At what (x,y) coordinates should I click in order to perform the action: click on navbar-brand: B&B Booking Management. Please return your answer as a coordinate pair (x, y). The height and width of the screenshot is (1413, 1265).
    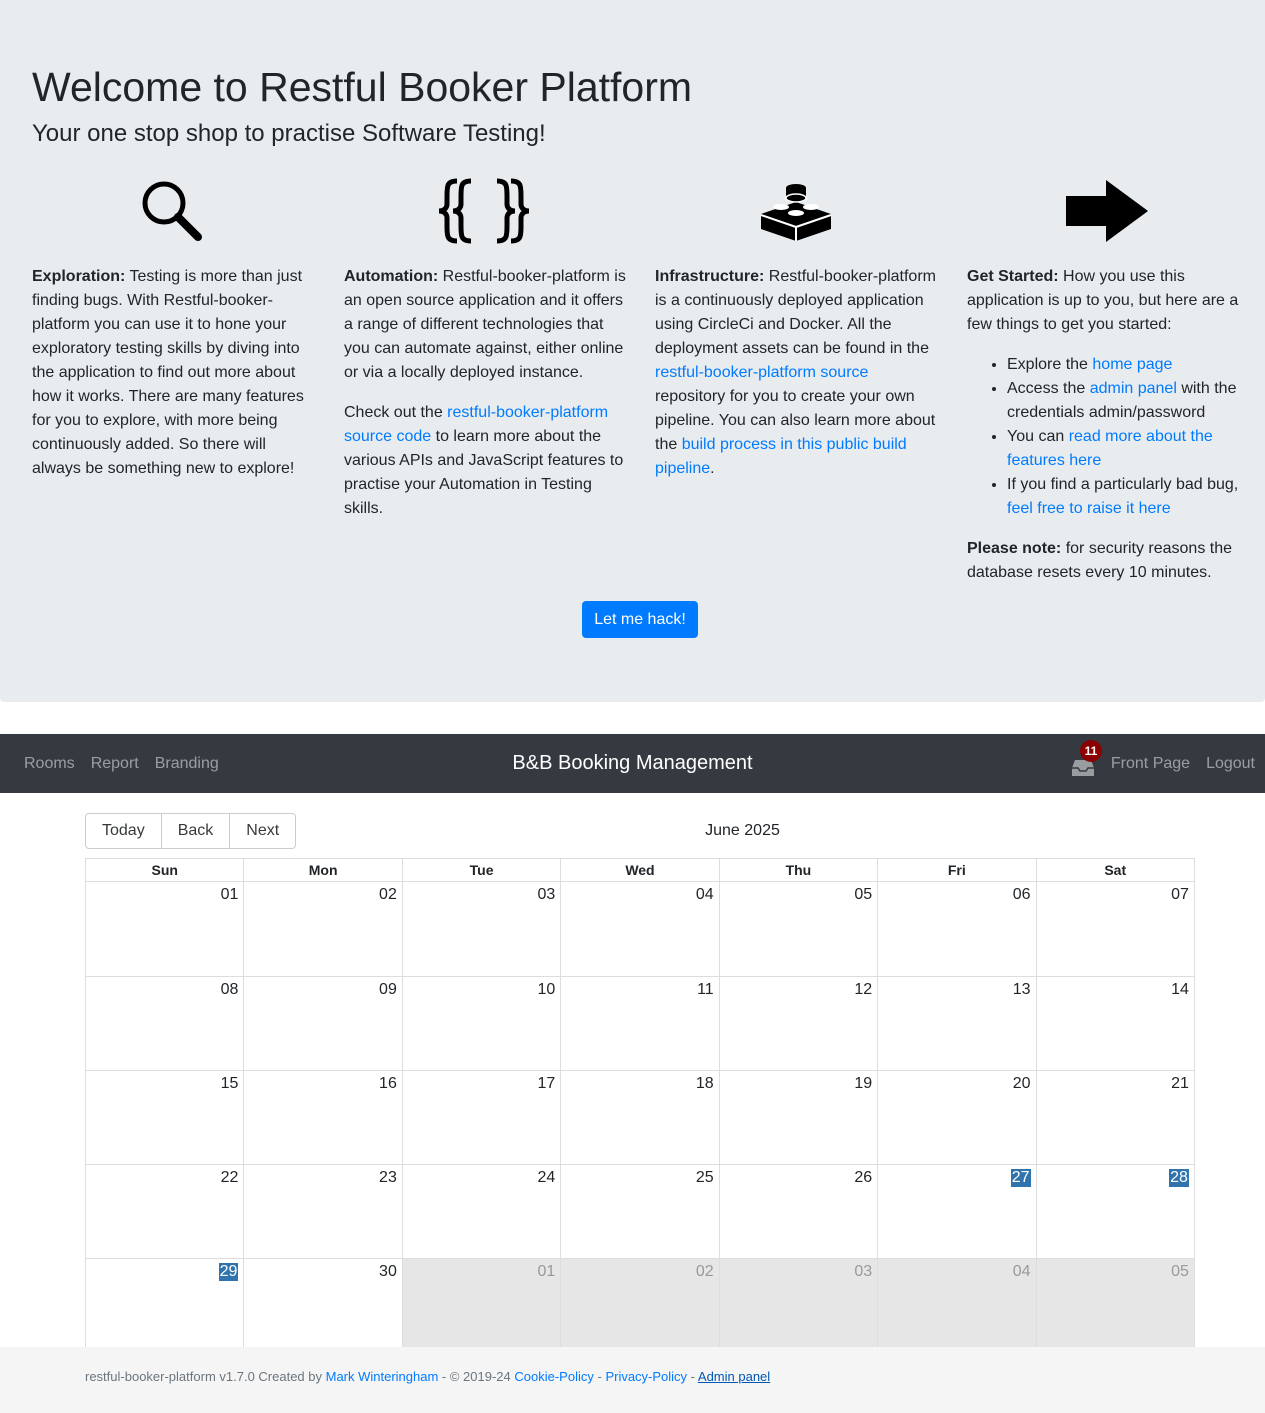
    Looking at the image, I should click on (632, 763).